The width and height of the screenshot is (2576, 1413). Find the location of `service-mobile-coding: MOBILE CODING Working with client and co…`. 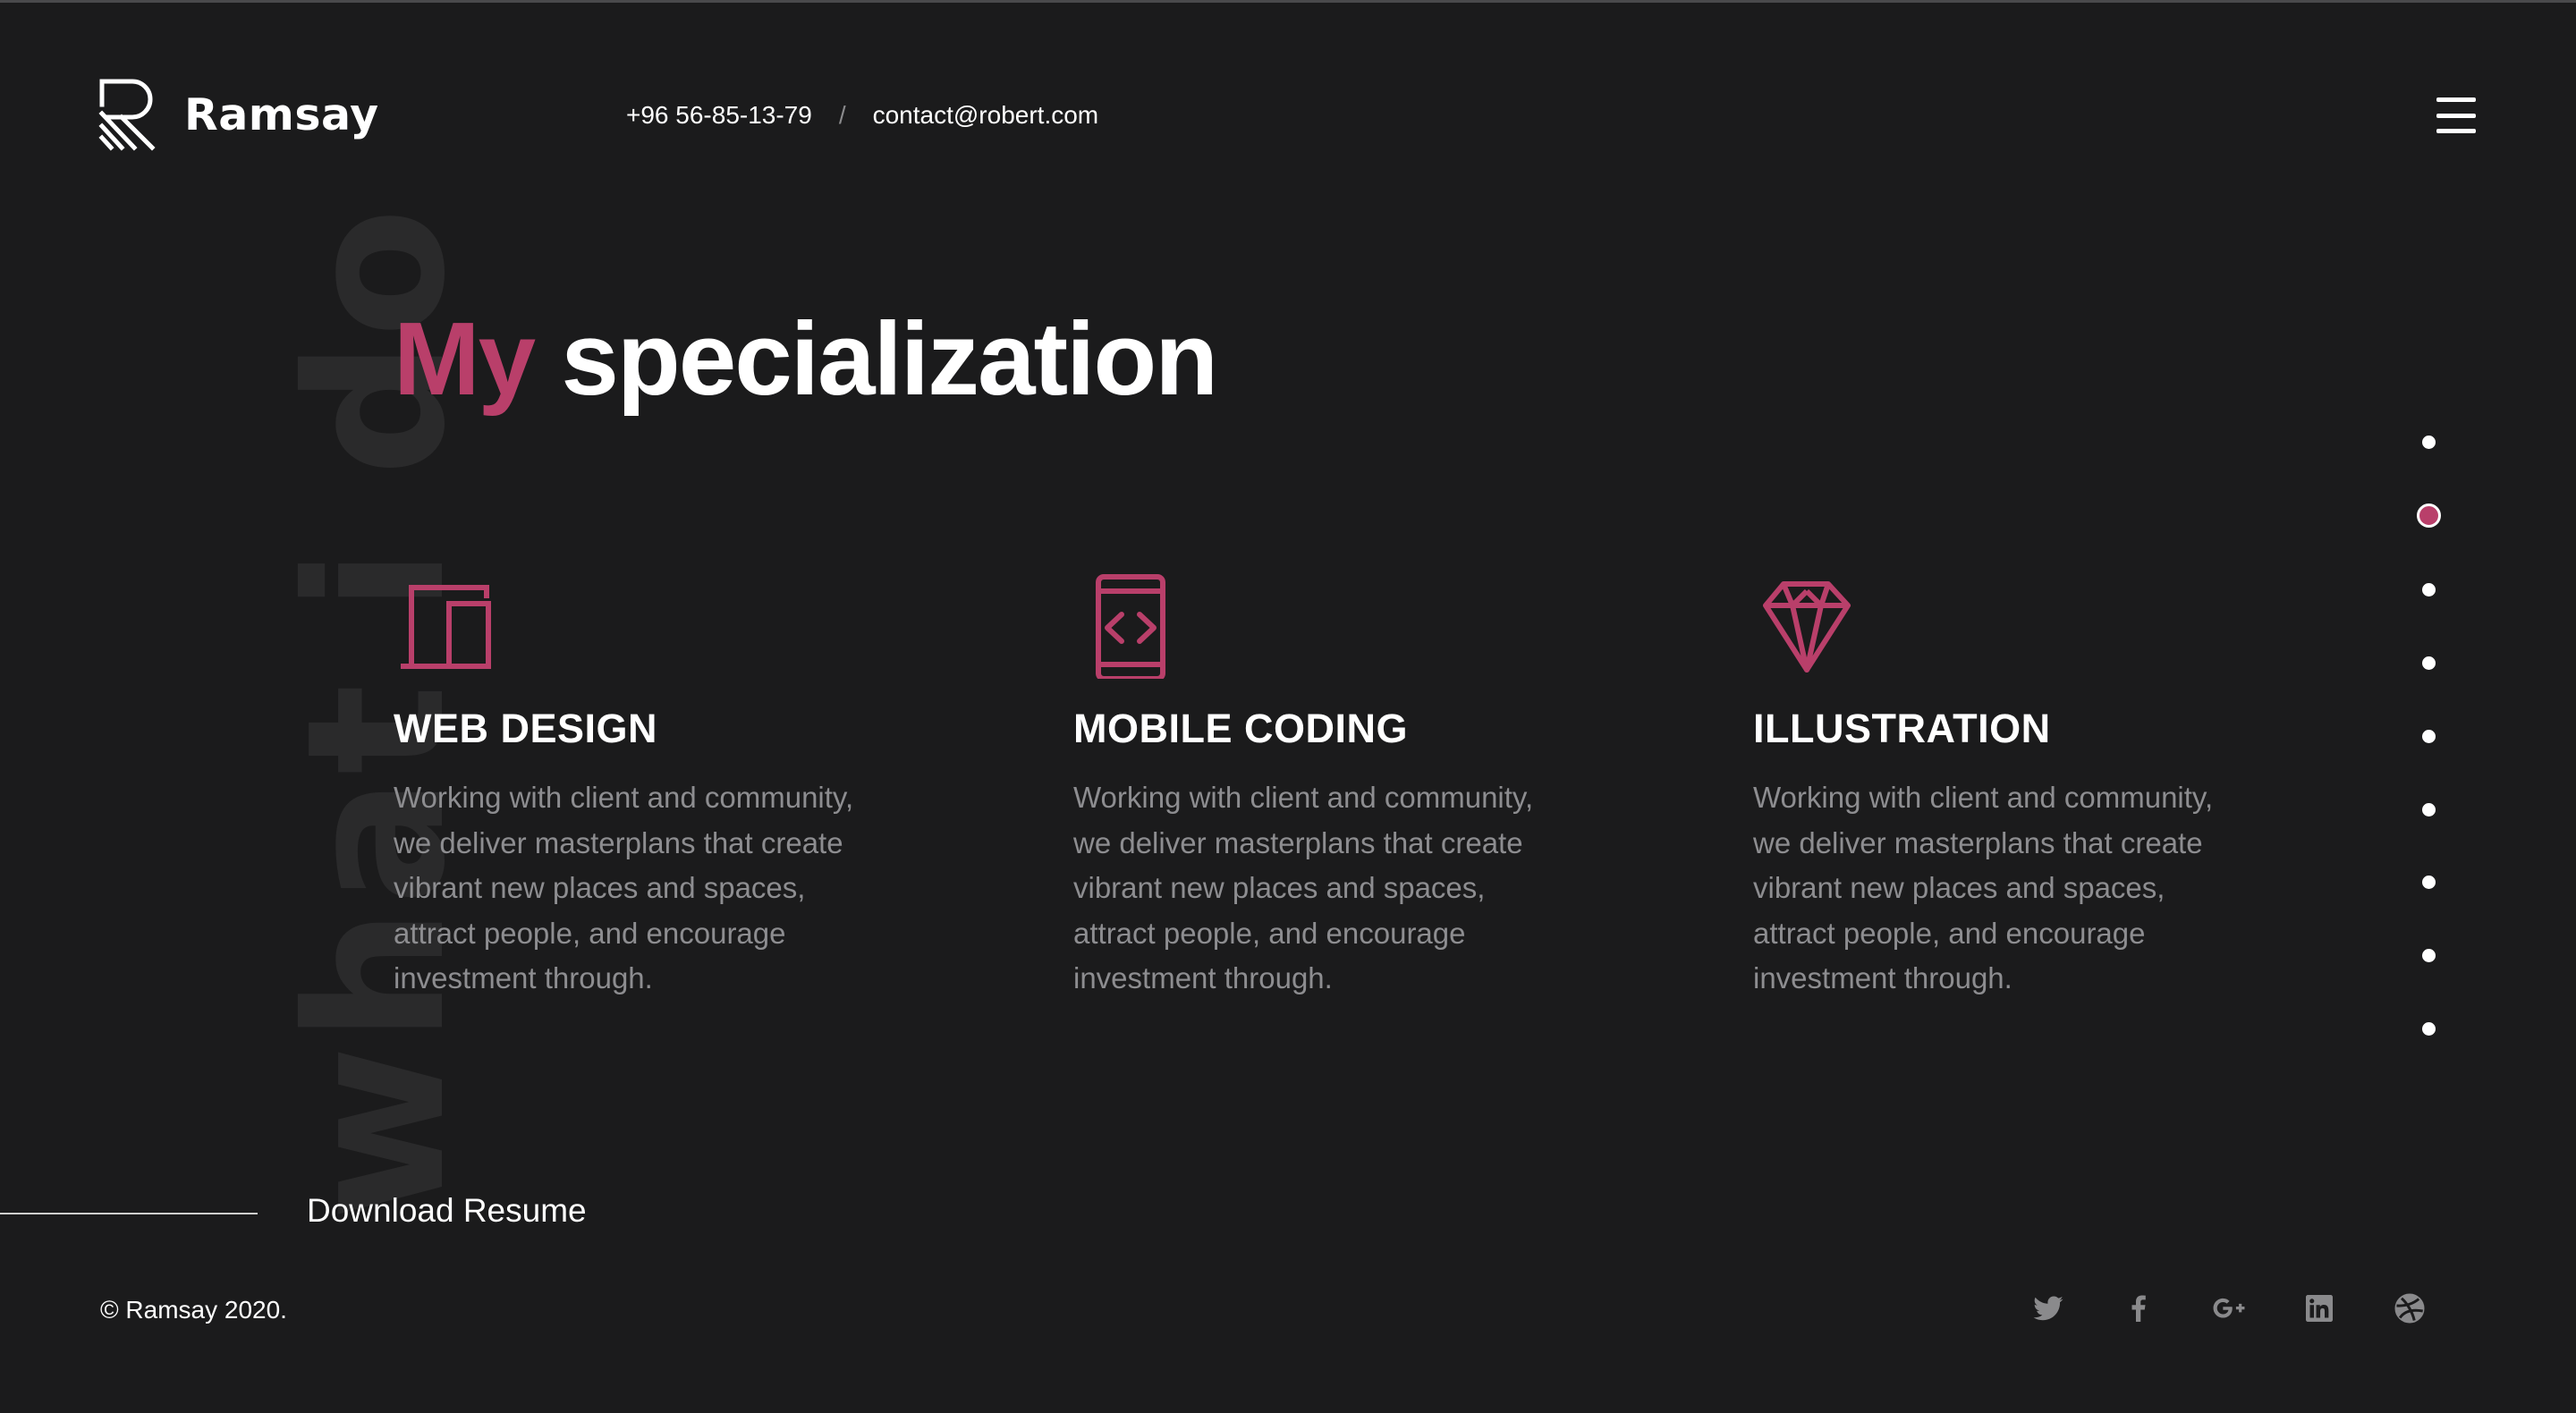

service-mobile-coding: MOBILE CODING Working with client and co… is located at coordinates (1323, 786).